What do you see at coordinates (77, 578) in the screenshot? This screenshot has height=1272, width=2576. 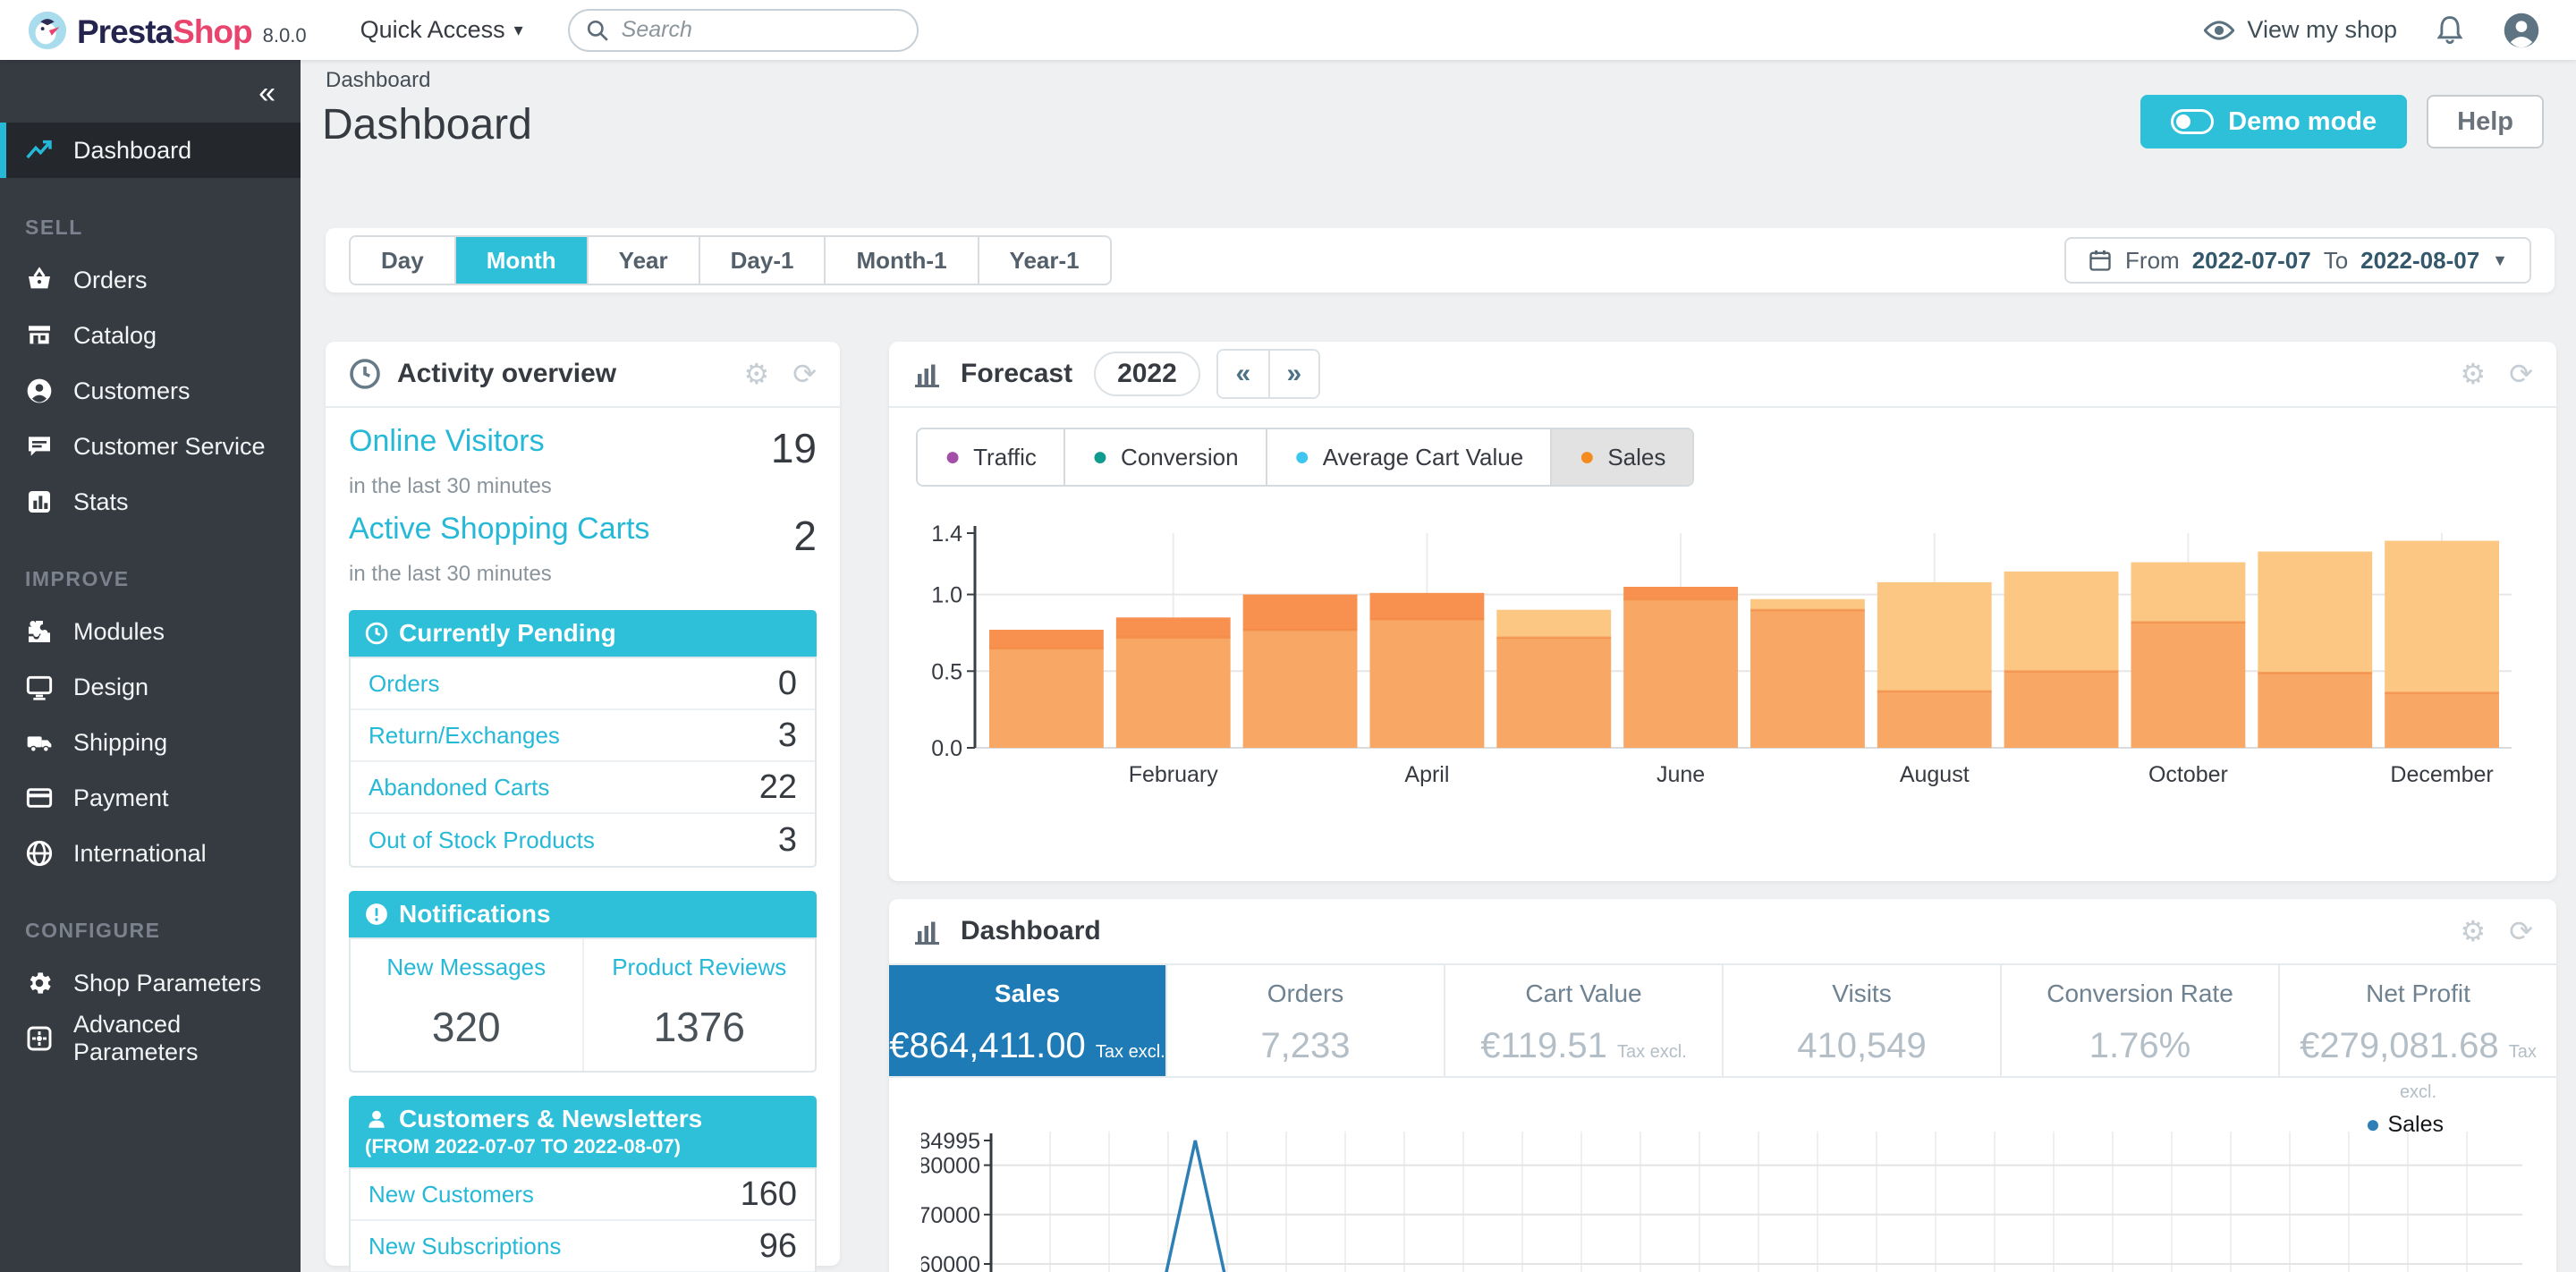 I see `sidebar-section-improve: IMPROVE` at bounding box center [77, 578].